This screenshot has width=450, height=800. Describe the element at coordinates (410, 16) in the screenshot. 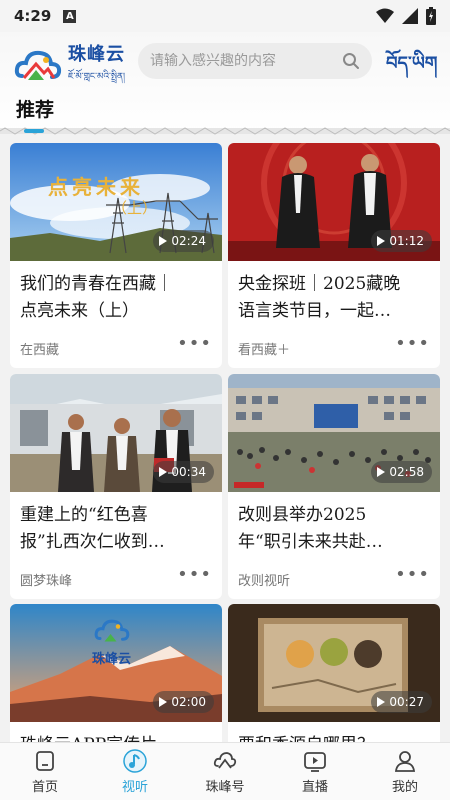

I see `signal-icon` at that location.